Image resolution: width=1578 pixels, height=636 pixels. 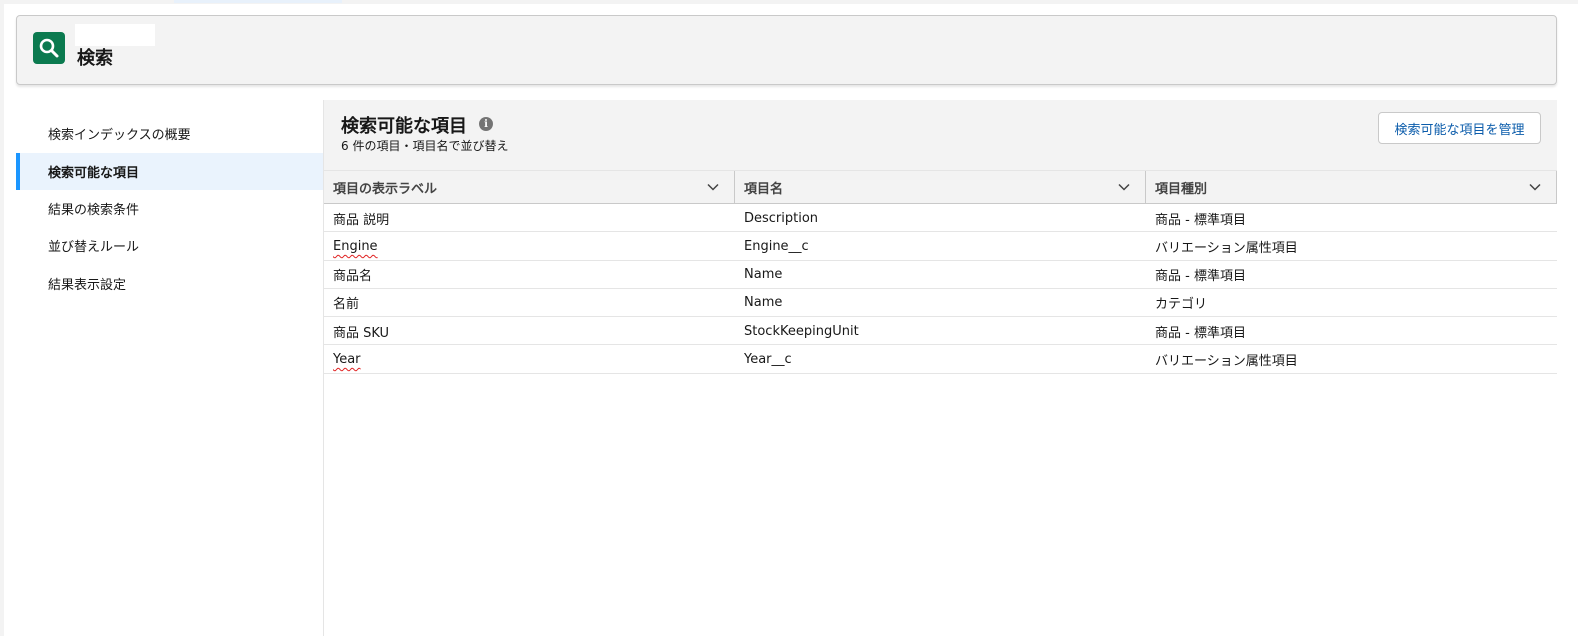 I want to click on table-row: 商品 説明 Description 商品 - 標準項目, so click(x=940, y=218).